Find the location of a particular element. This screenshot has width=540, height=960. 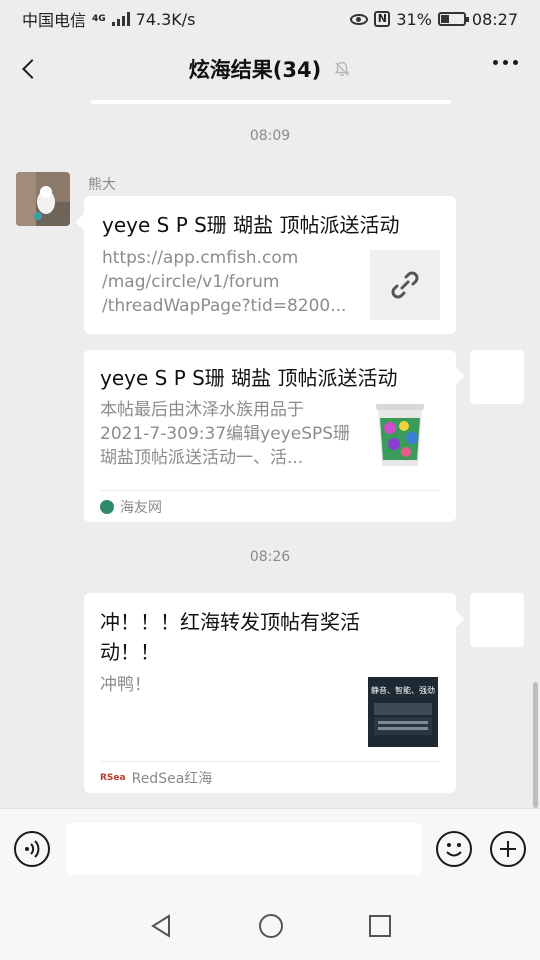

signal-icon is located at coordinates (120, 19).